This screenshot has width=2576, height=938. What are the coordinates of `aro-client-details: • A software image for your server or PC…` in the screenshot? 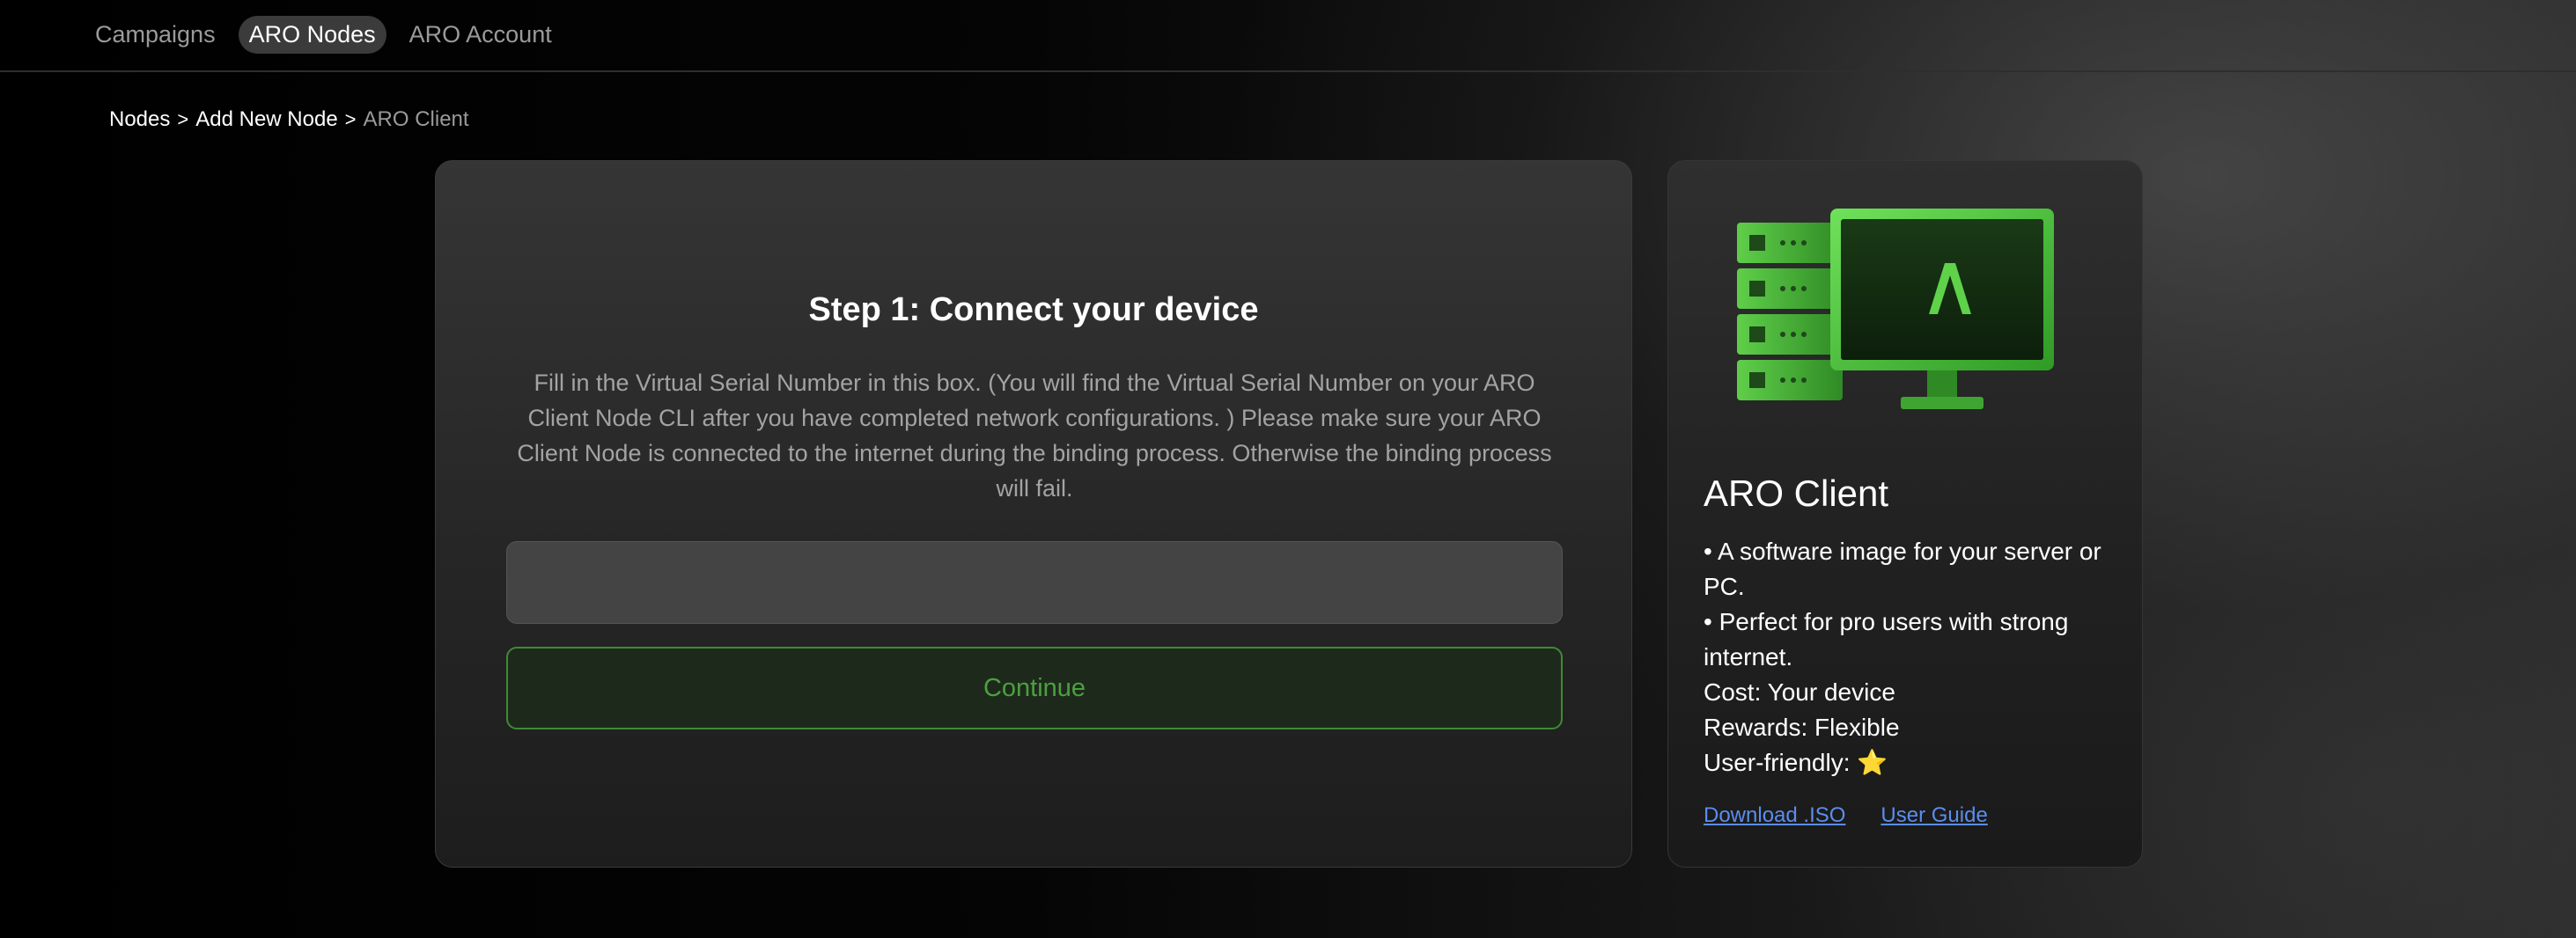 It's located at (1910, 657).